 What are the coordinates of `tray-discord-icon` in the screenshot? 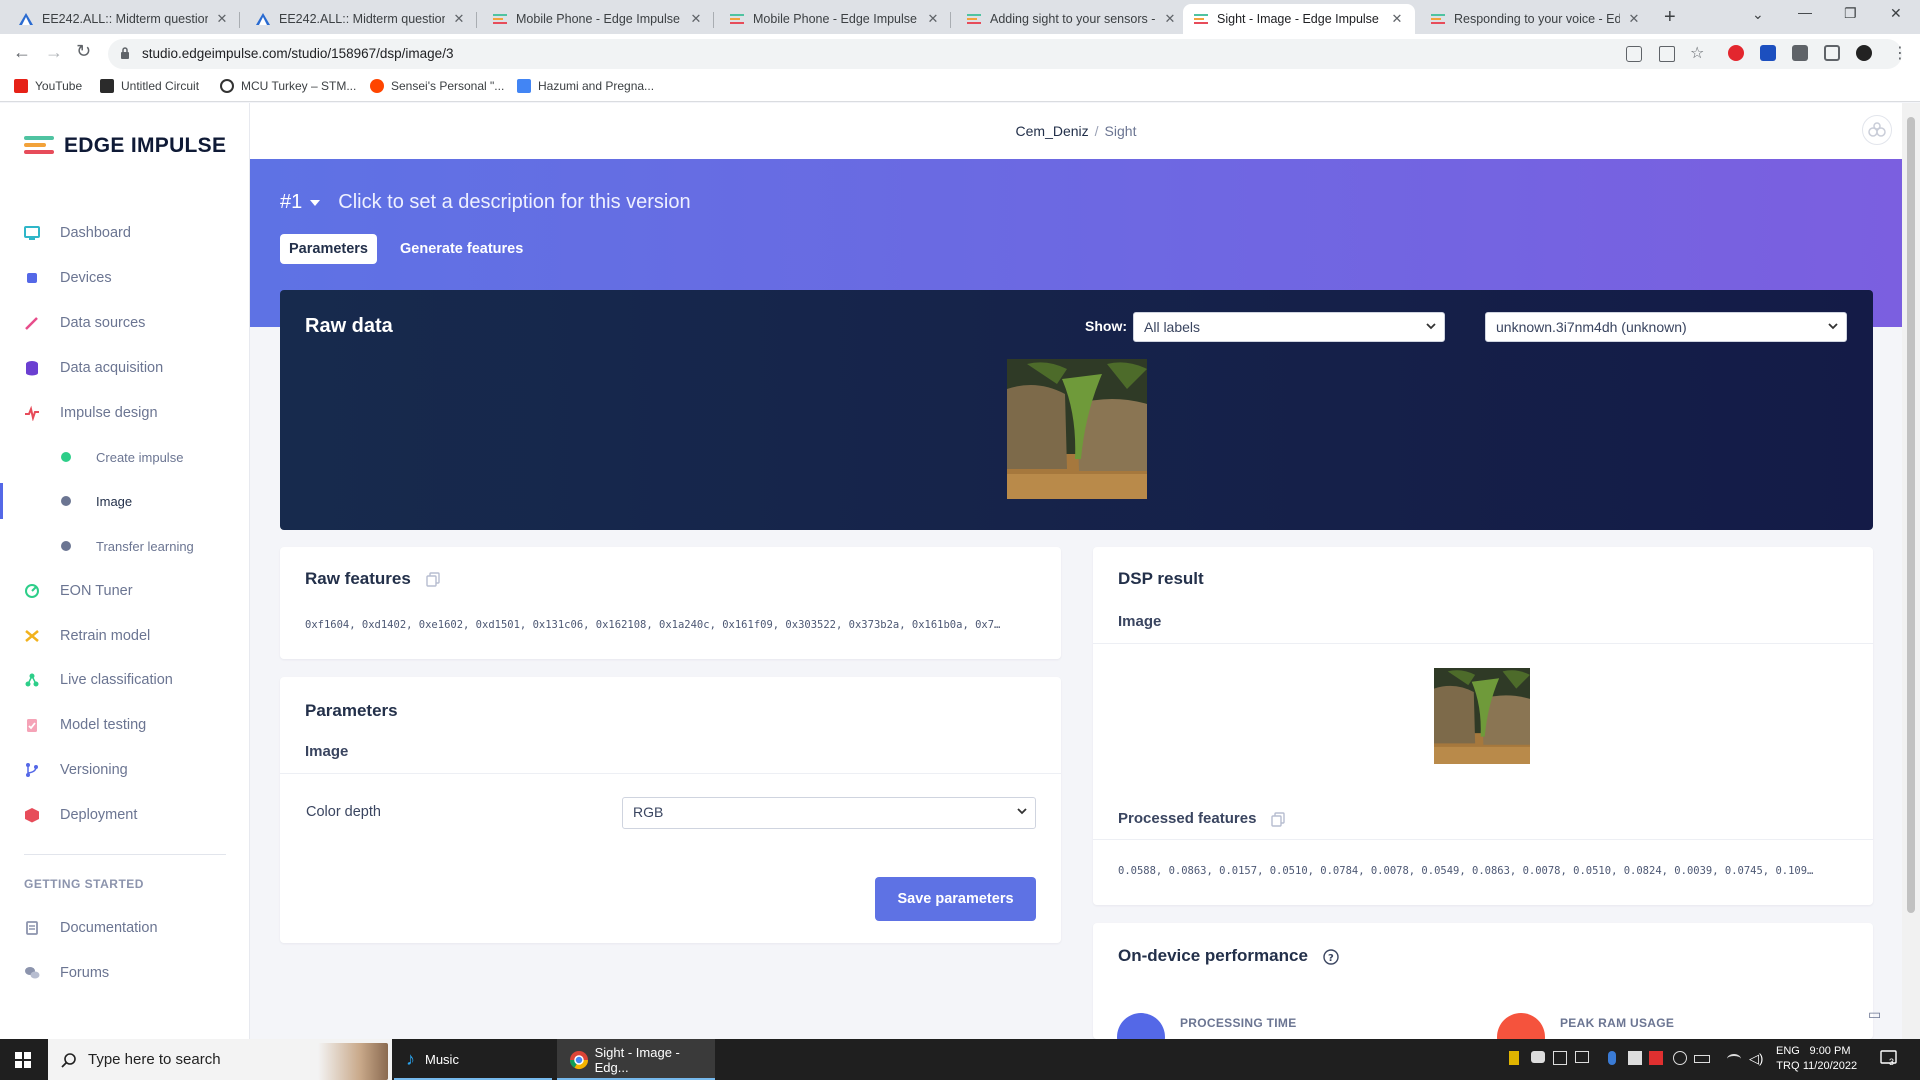 It's located at (1538, 1057).